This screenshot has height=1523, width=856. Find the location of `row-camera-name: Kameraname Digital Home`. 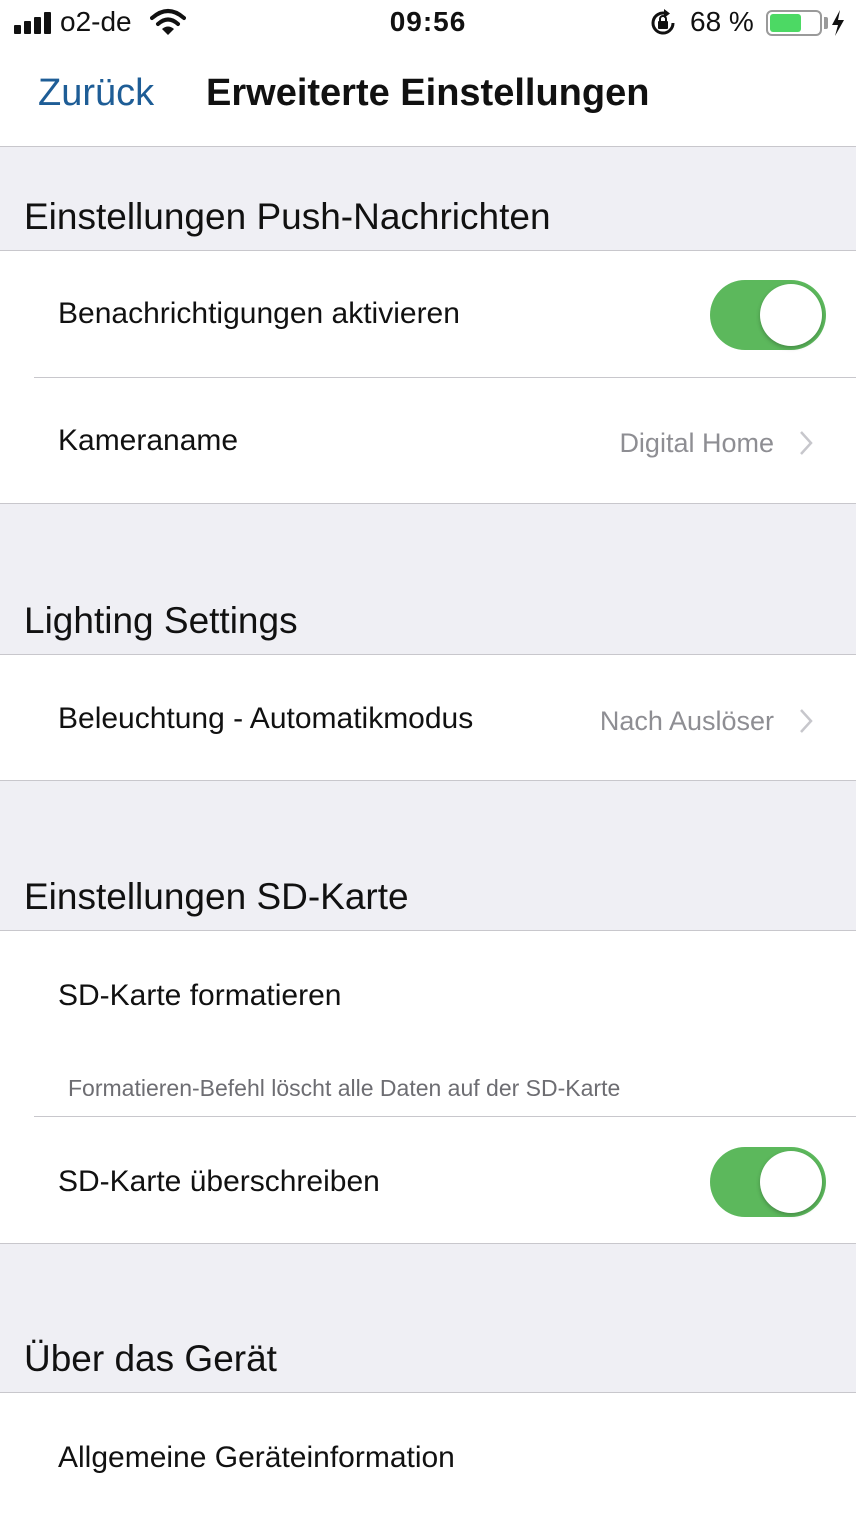

row-camera-name: Kameraname Digital Home is located at coordinates (428, 440).